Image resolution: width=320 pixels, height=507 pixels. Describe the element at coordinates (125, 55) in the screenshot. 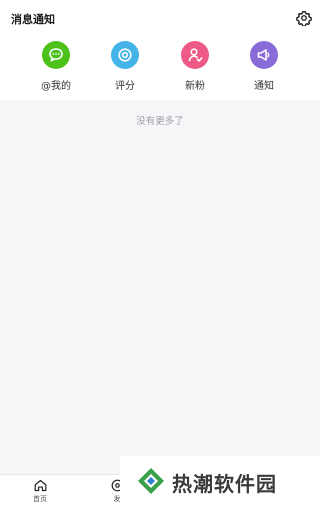

I see `rating-target-icon` at that location.